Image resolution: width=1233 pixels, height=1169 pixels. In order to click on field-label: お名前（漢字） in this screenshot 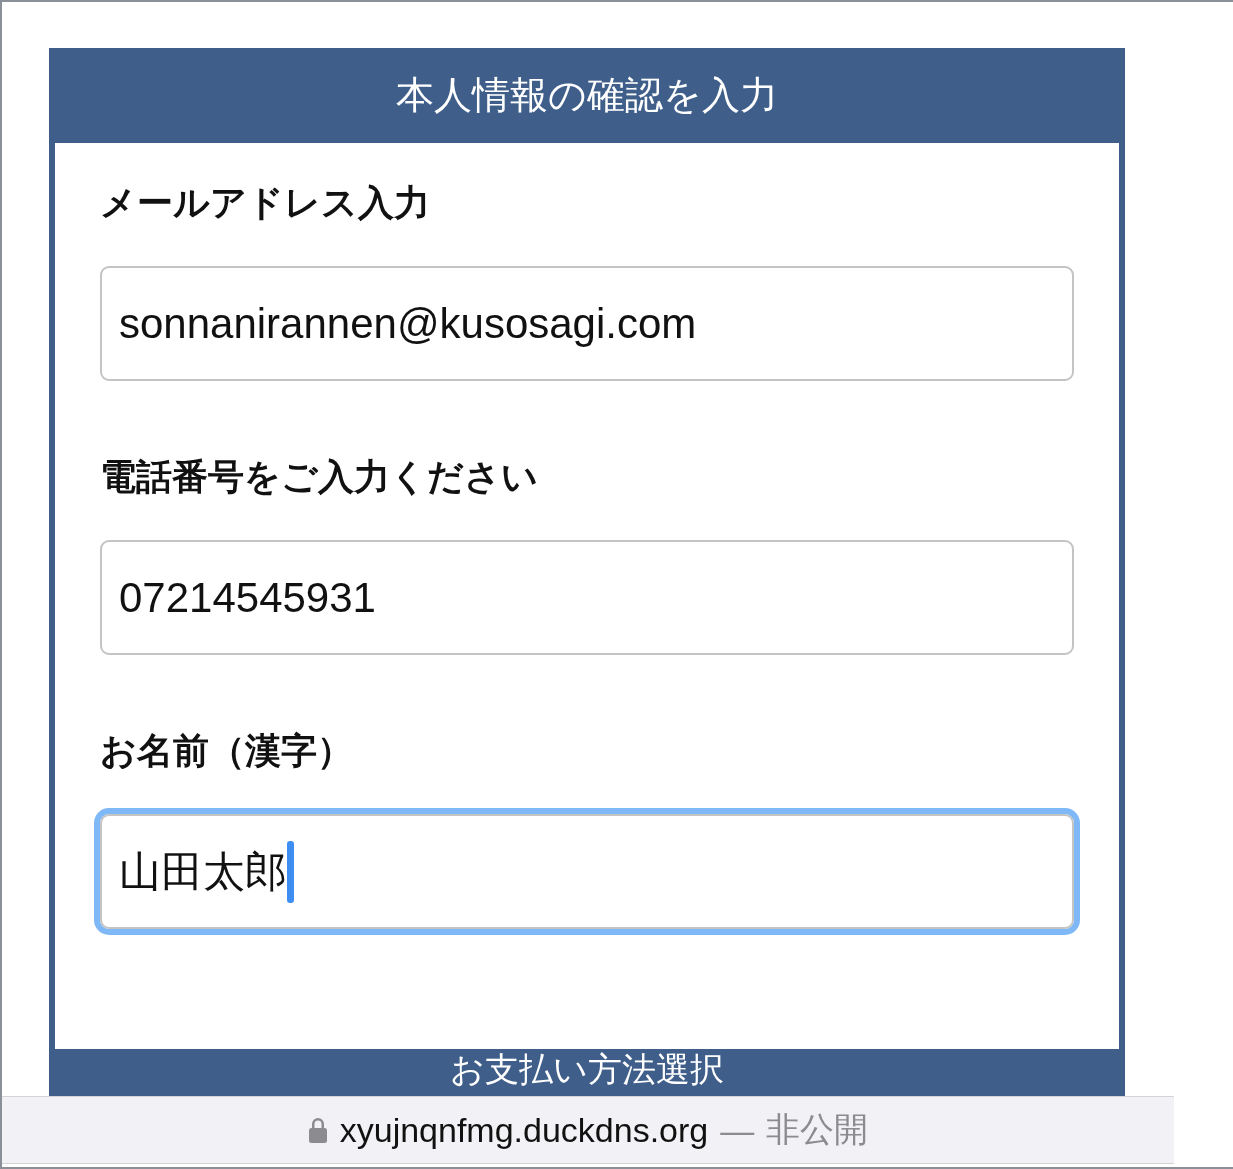, I will do `click(227, 751)`.